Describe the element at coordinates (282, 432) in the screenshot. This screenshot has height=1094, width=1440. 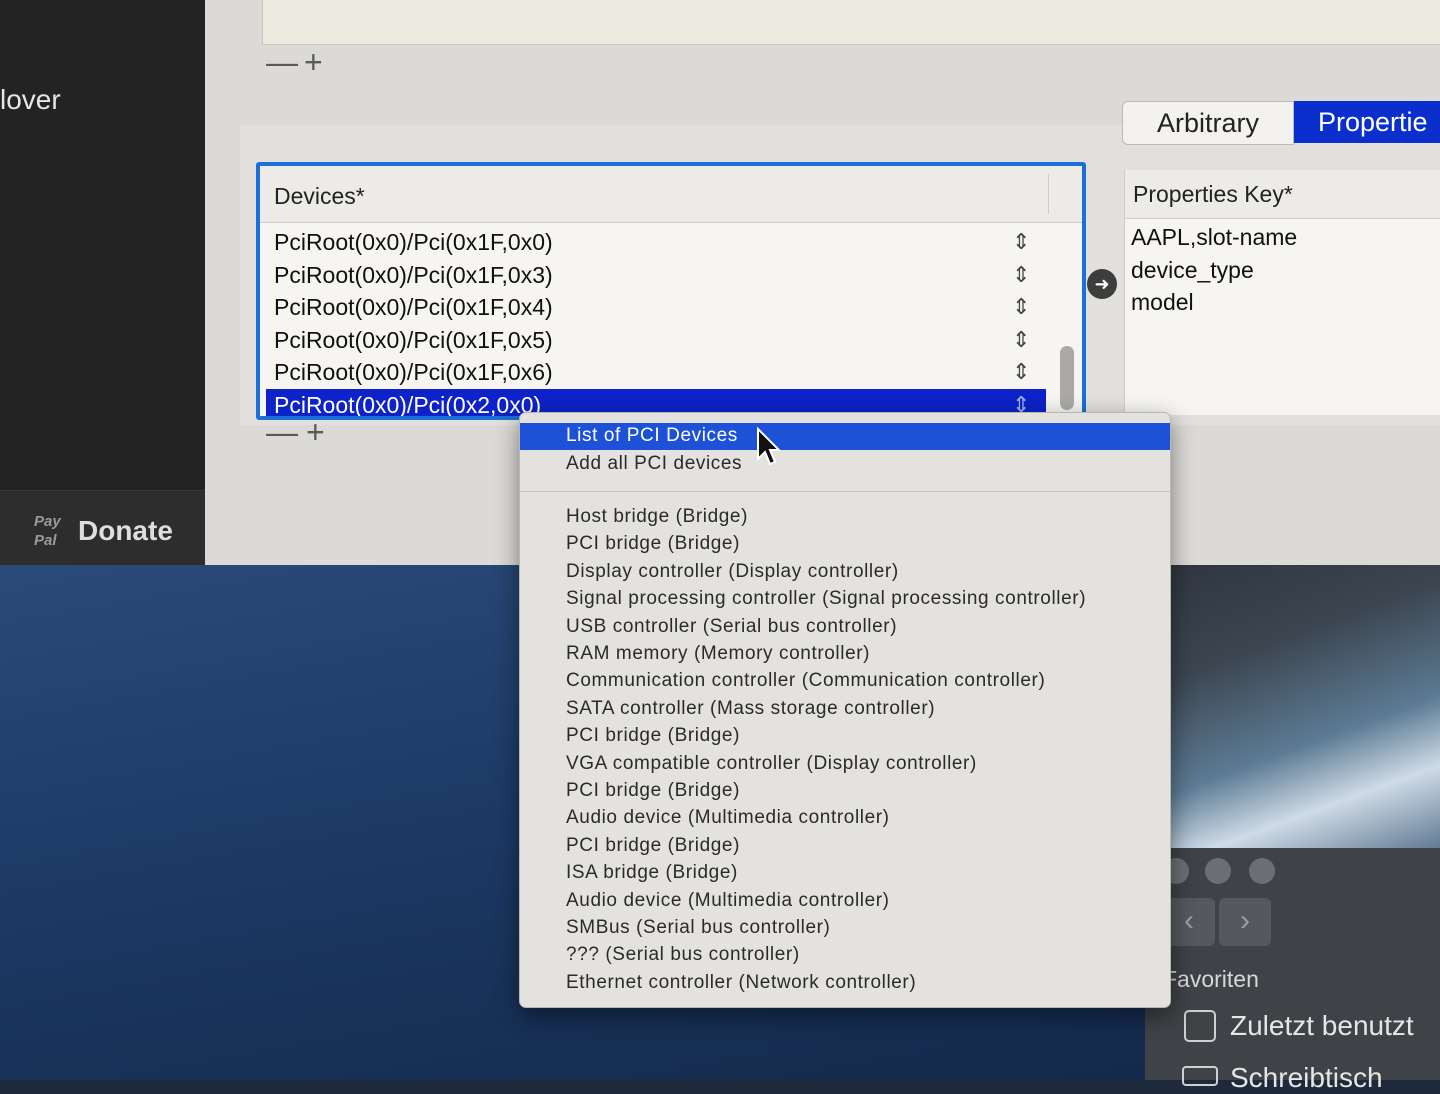
I see `devices-remove-button: —` at that location.